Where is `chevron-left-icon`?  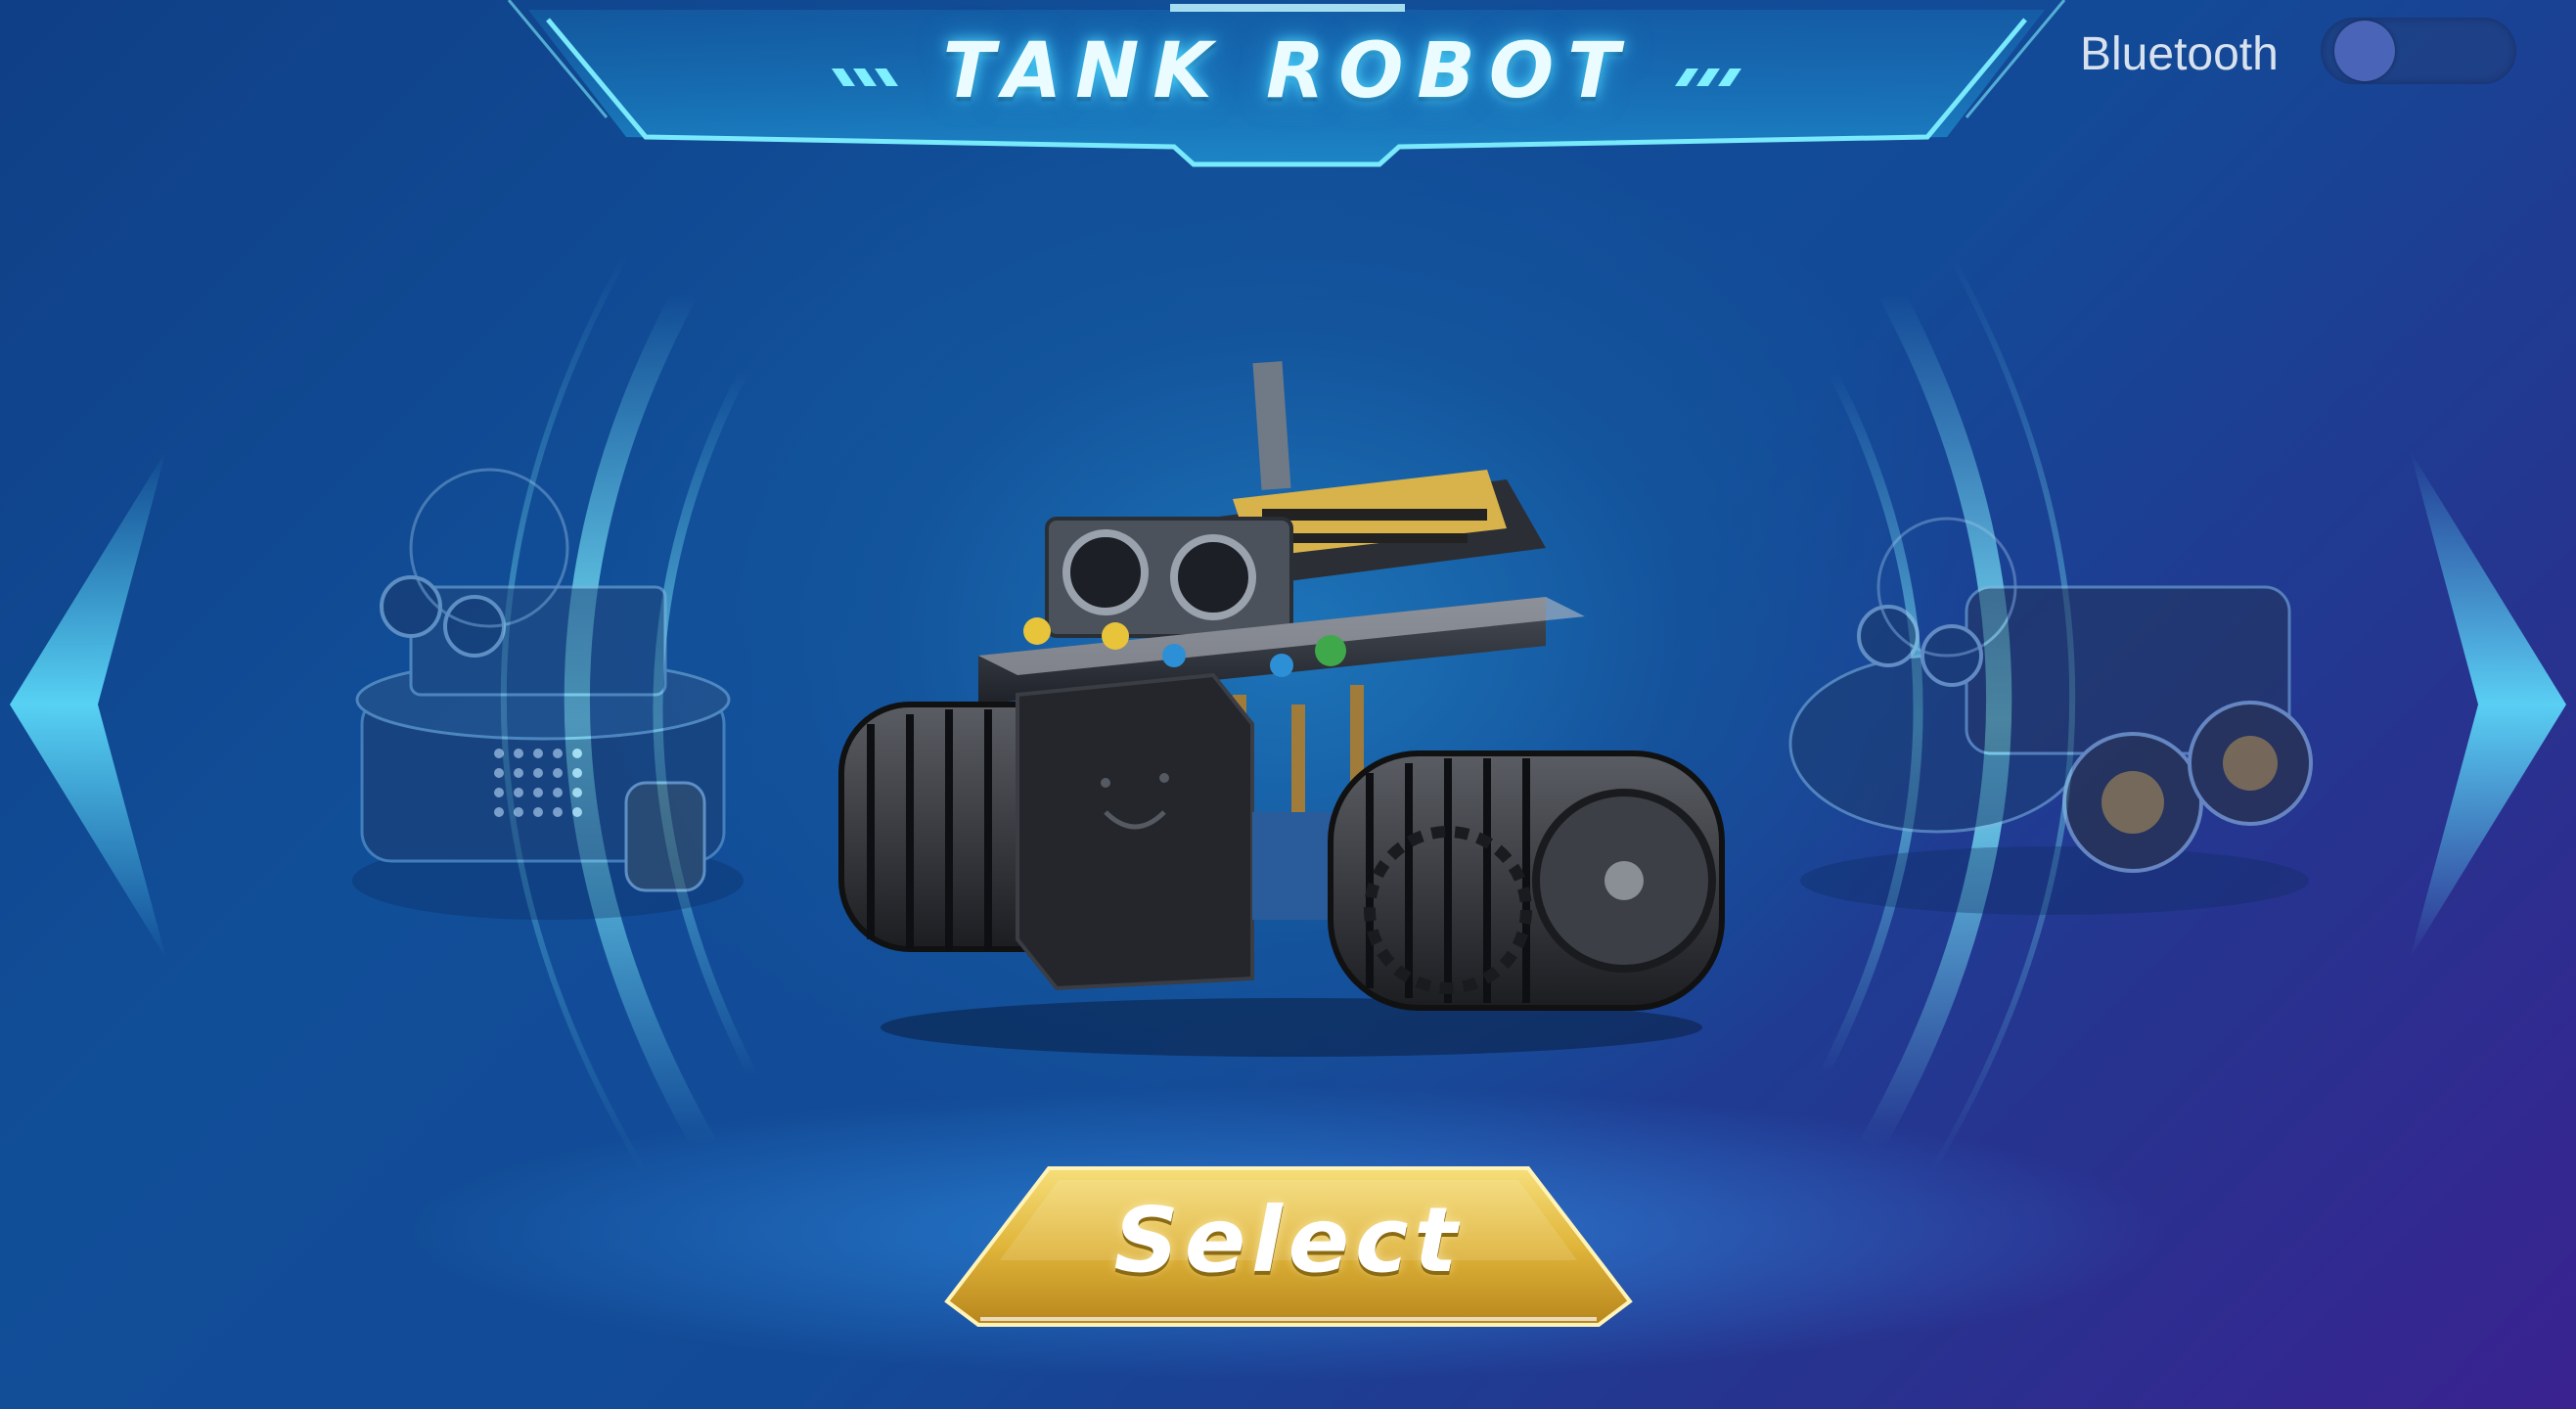
chevron-left-icon is located at coordinates (88, 705).